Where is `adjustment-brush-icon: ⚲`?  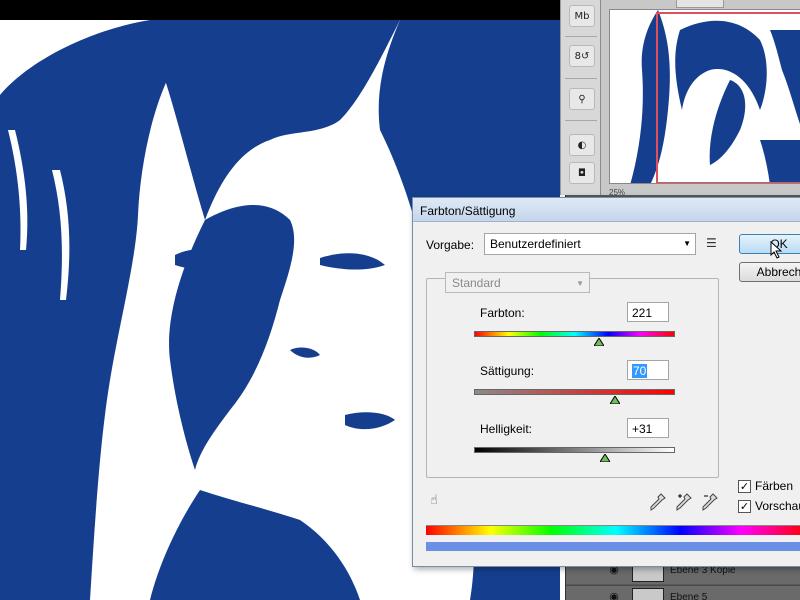 adjustment-brush-icon: ⚲ is located at coordinates (582, 99).